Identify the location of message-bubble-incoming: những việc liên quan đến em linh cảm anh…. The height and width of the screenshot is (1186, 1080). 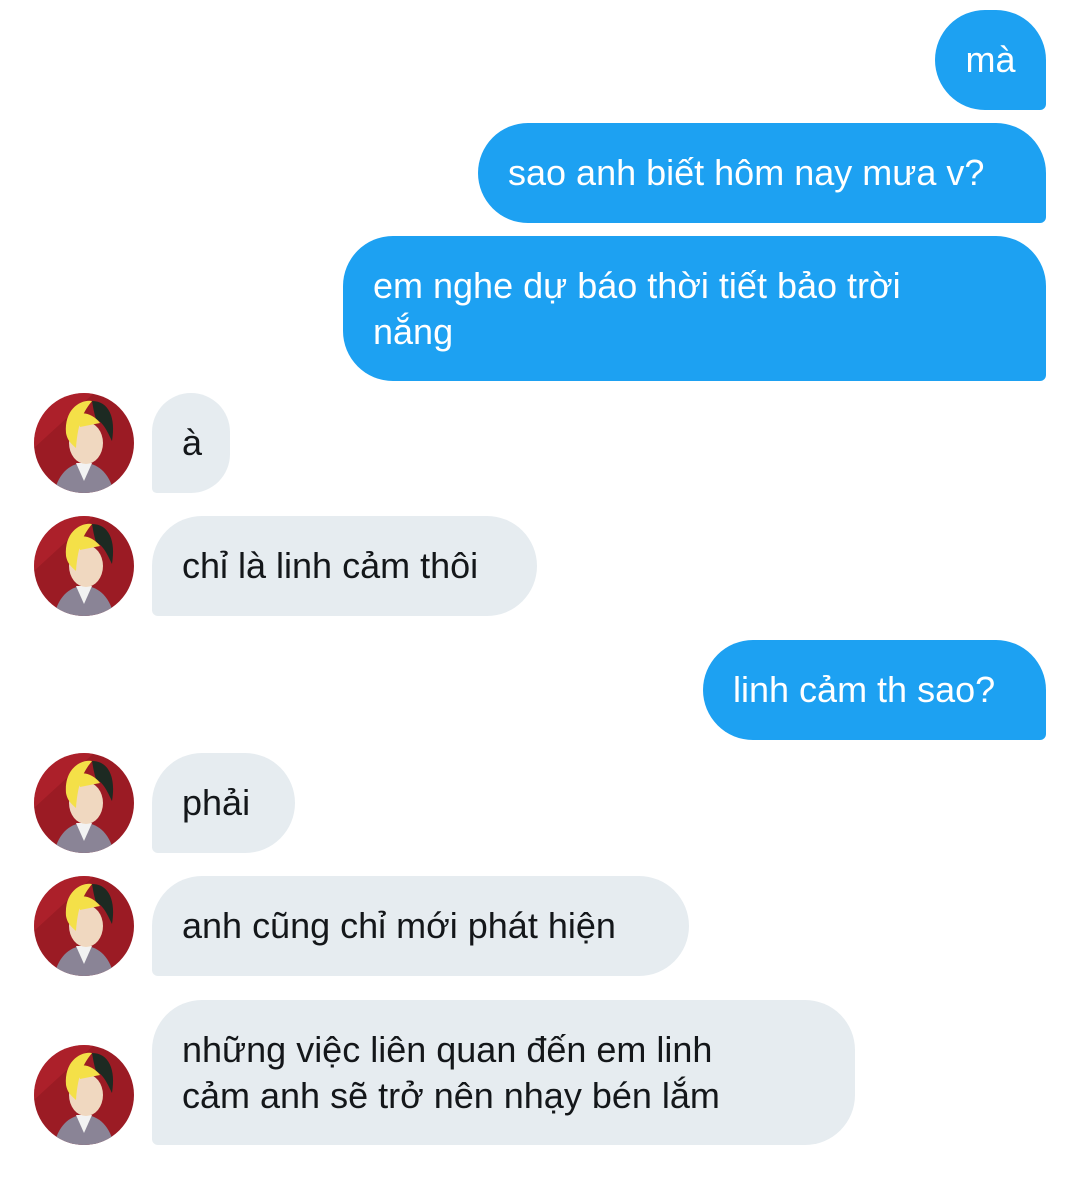
(503, 1072).